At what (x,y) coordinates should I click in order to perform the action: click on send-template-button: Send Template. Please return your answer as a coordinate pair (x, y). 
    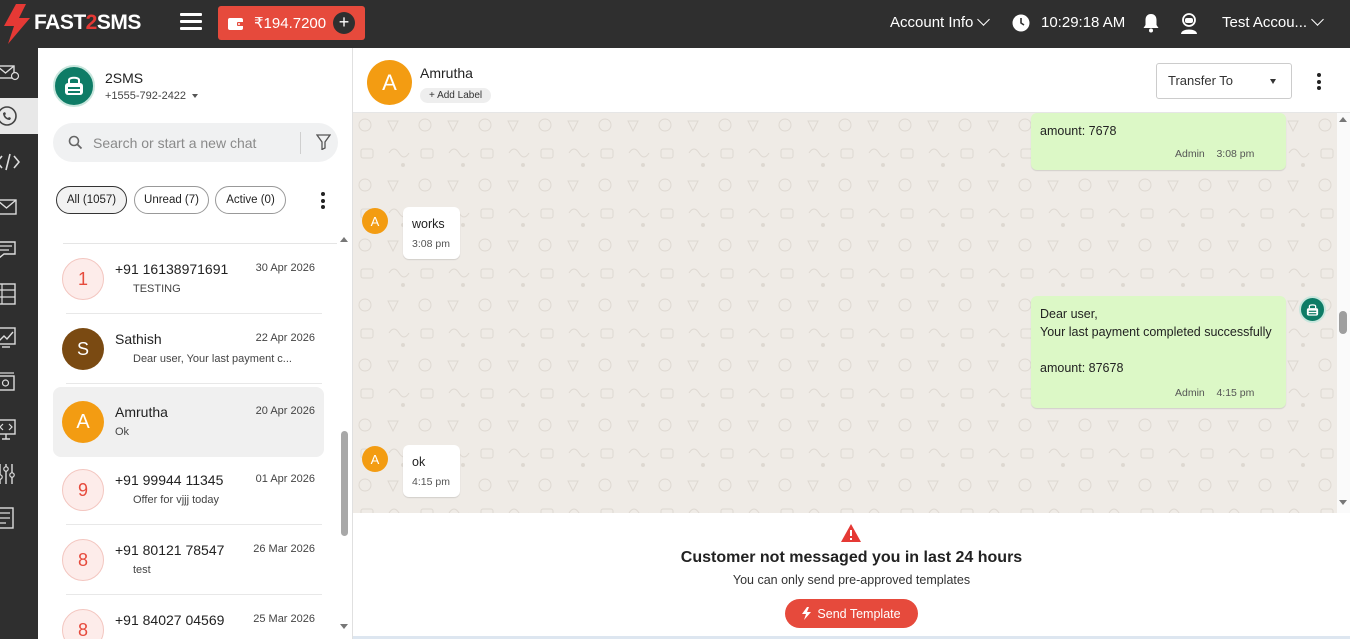
    Looking at the image, I should click on (851, 613).